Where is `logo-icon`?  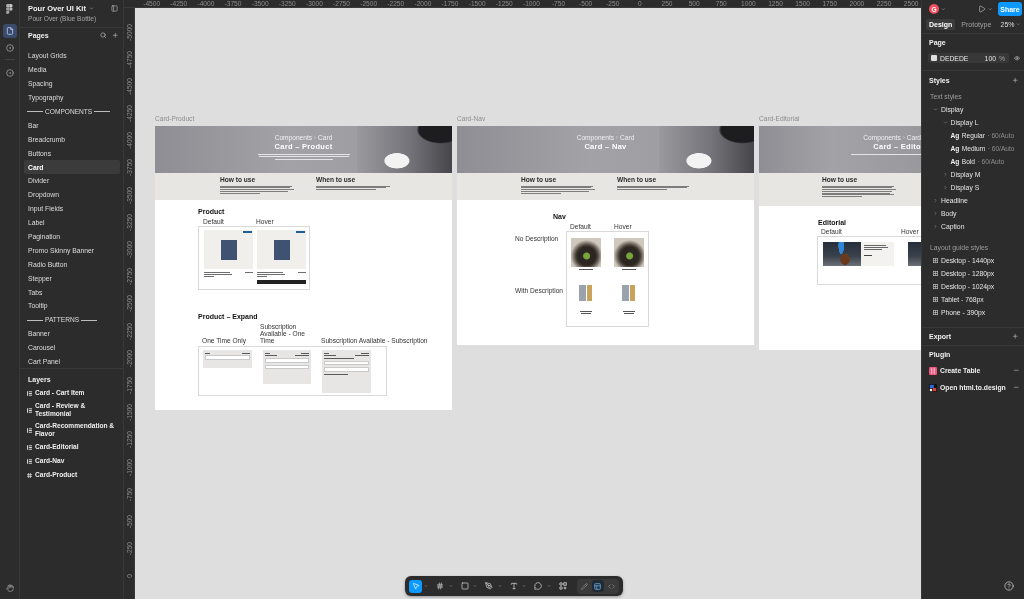
logo-icon is located at coordinates (9, 9).